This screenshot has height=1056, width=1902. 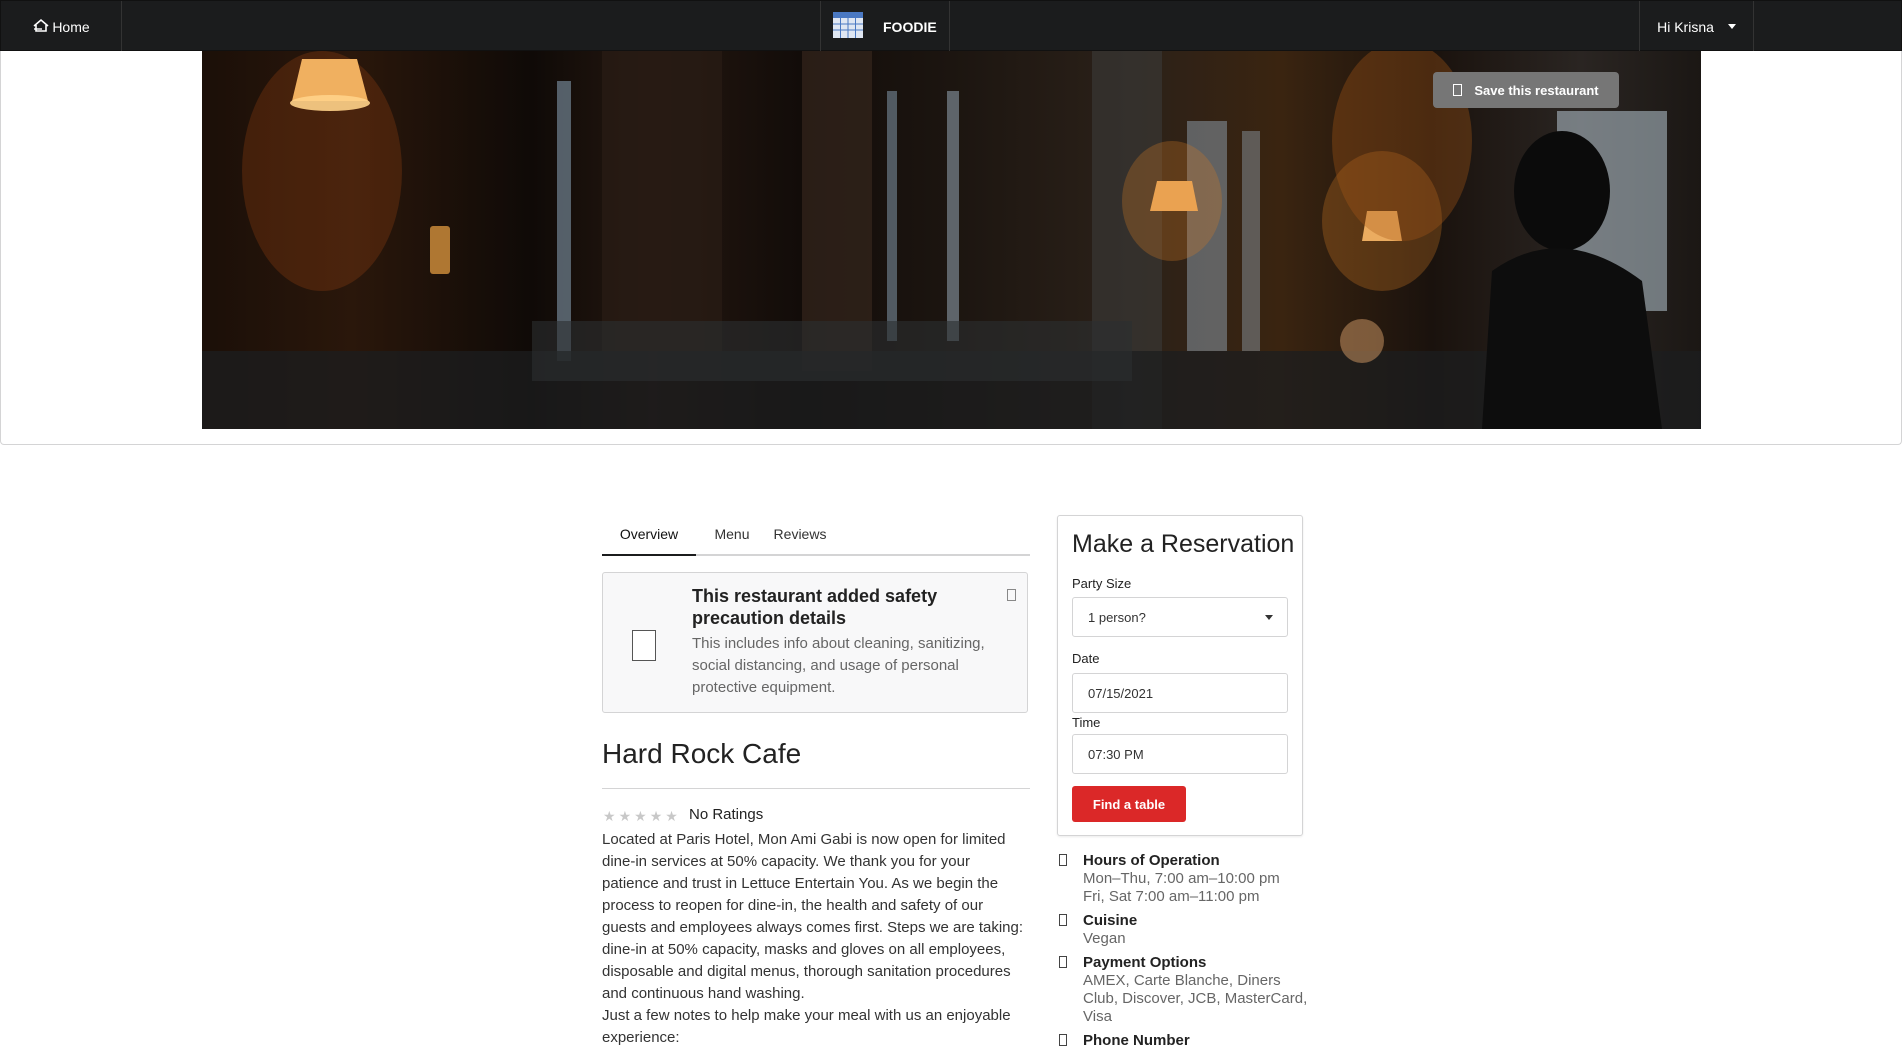 I want to click on save-restaurant-button: Save this restaurant, so click(x=1526, y=90).